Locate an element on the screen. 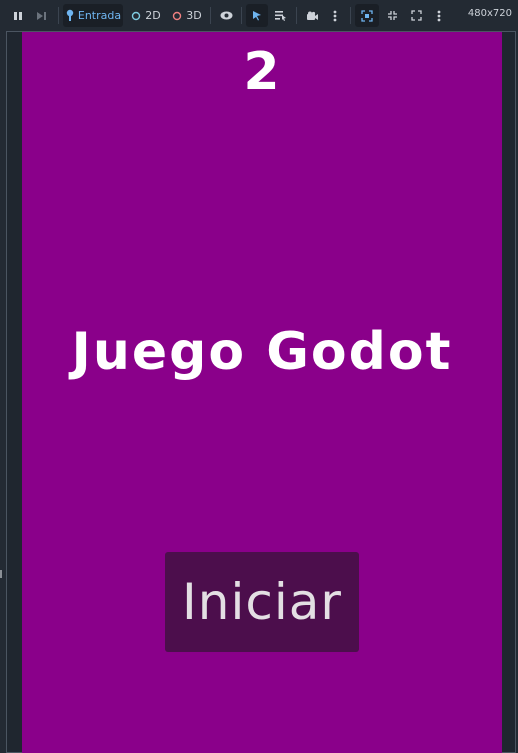 The width and height of the screenshot is (518, 753). input-mode-button: Entrada is located at coordinates (93, 15).